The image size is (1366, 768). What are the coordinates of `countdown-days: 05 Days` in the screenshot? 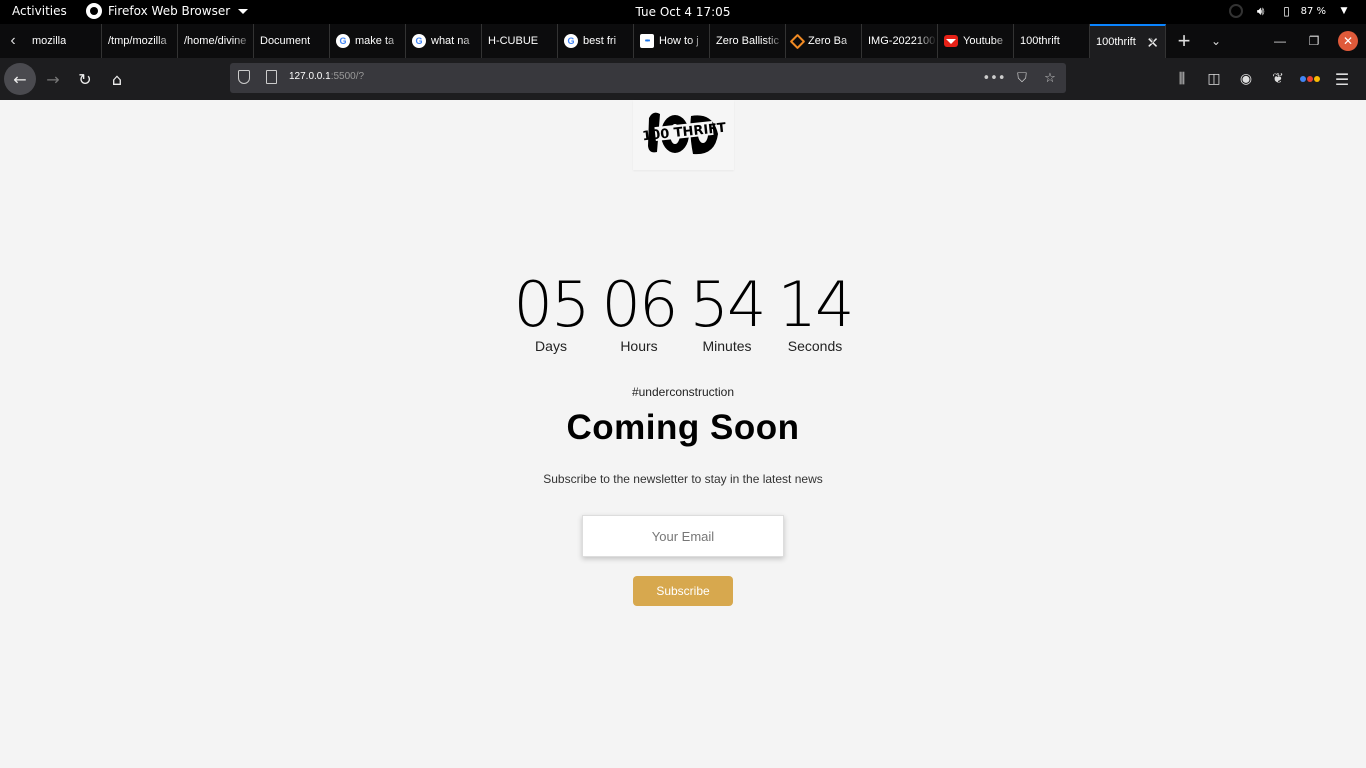 It's located at (551, 311).